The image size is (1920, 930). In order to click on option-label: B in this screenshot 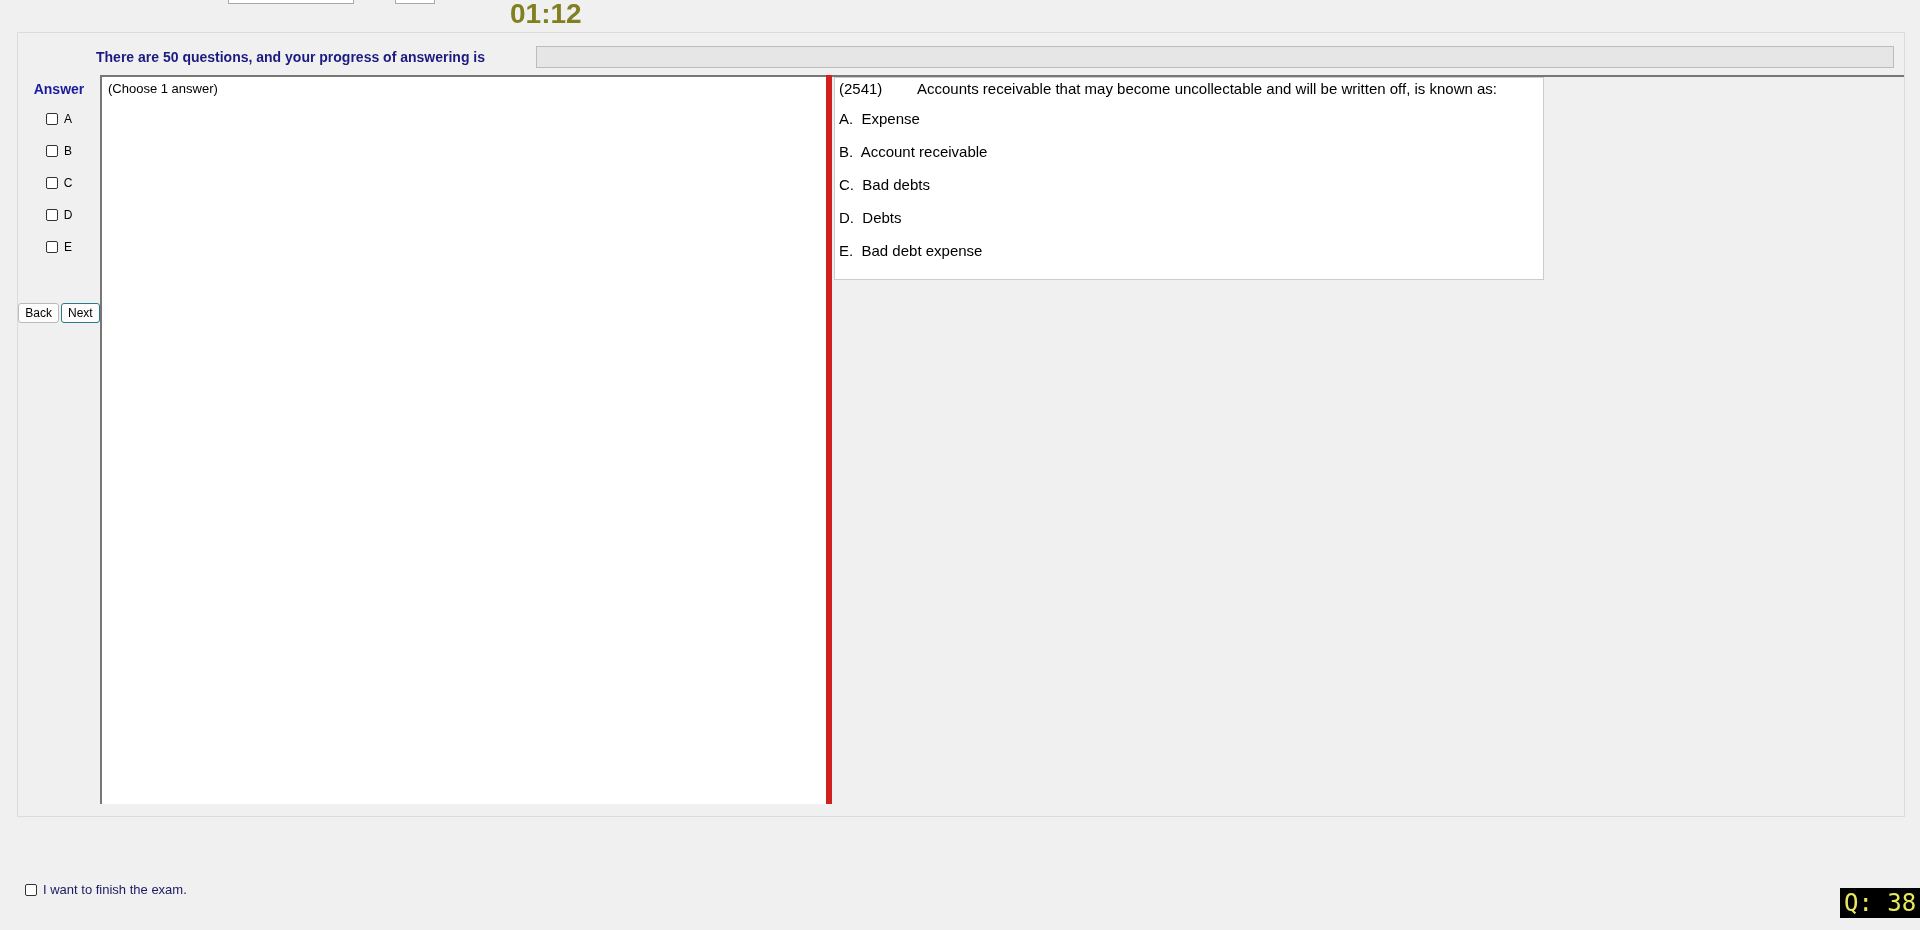, I will do `click(68, 151)`.